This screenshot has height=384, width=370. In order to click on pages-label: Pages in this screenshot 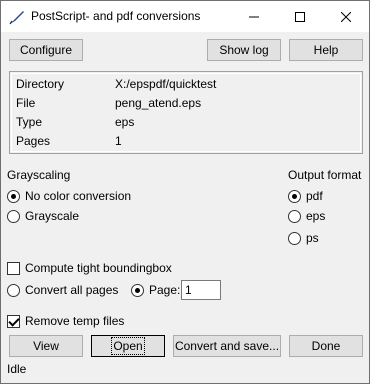, I will do `click(33, 141)`.